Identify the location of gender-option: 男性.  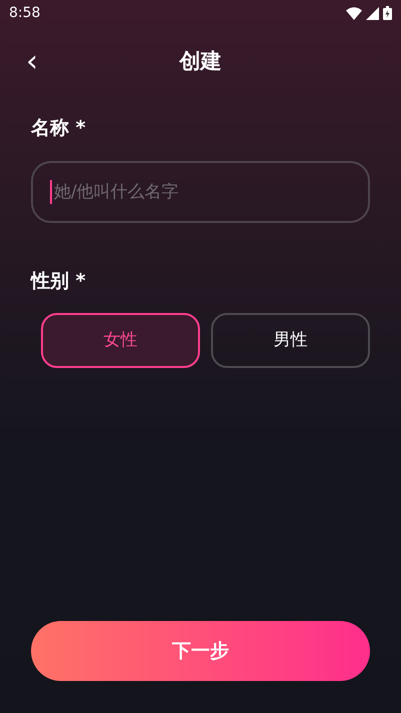
(290, 340).